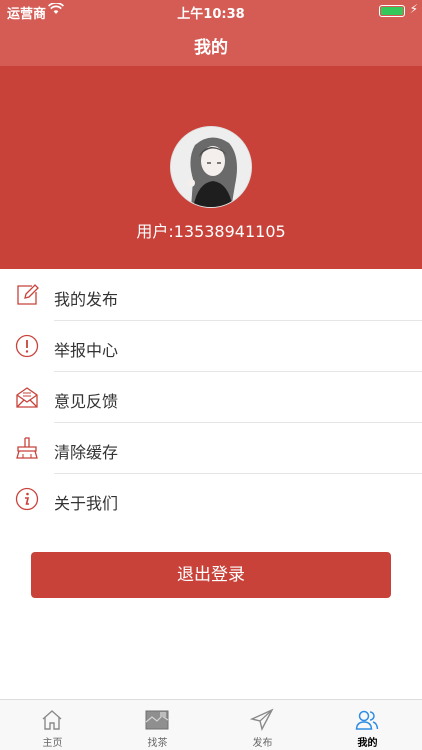 This screenshot has width=422, height=750. Describe the element at coordinates (211, 346) in the screenshot. I see `menu-item-report-center: 举报中心` at that location.